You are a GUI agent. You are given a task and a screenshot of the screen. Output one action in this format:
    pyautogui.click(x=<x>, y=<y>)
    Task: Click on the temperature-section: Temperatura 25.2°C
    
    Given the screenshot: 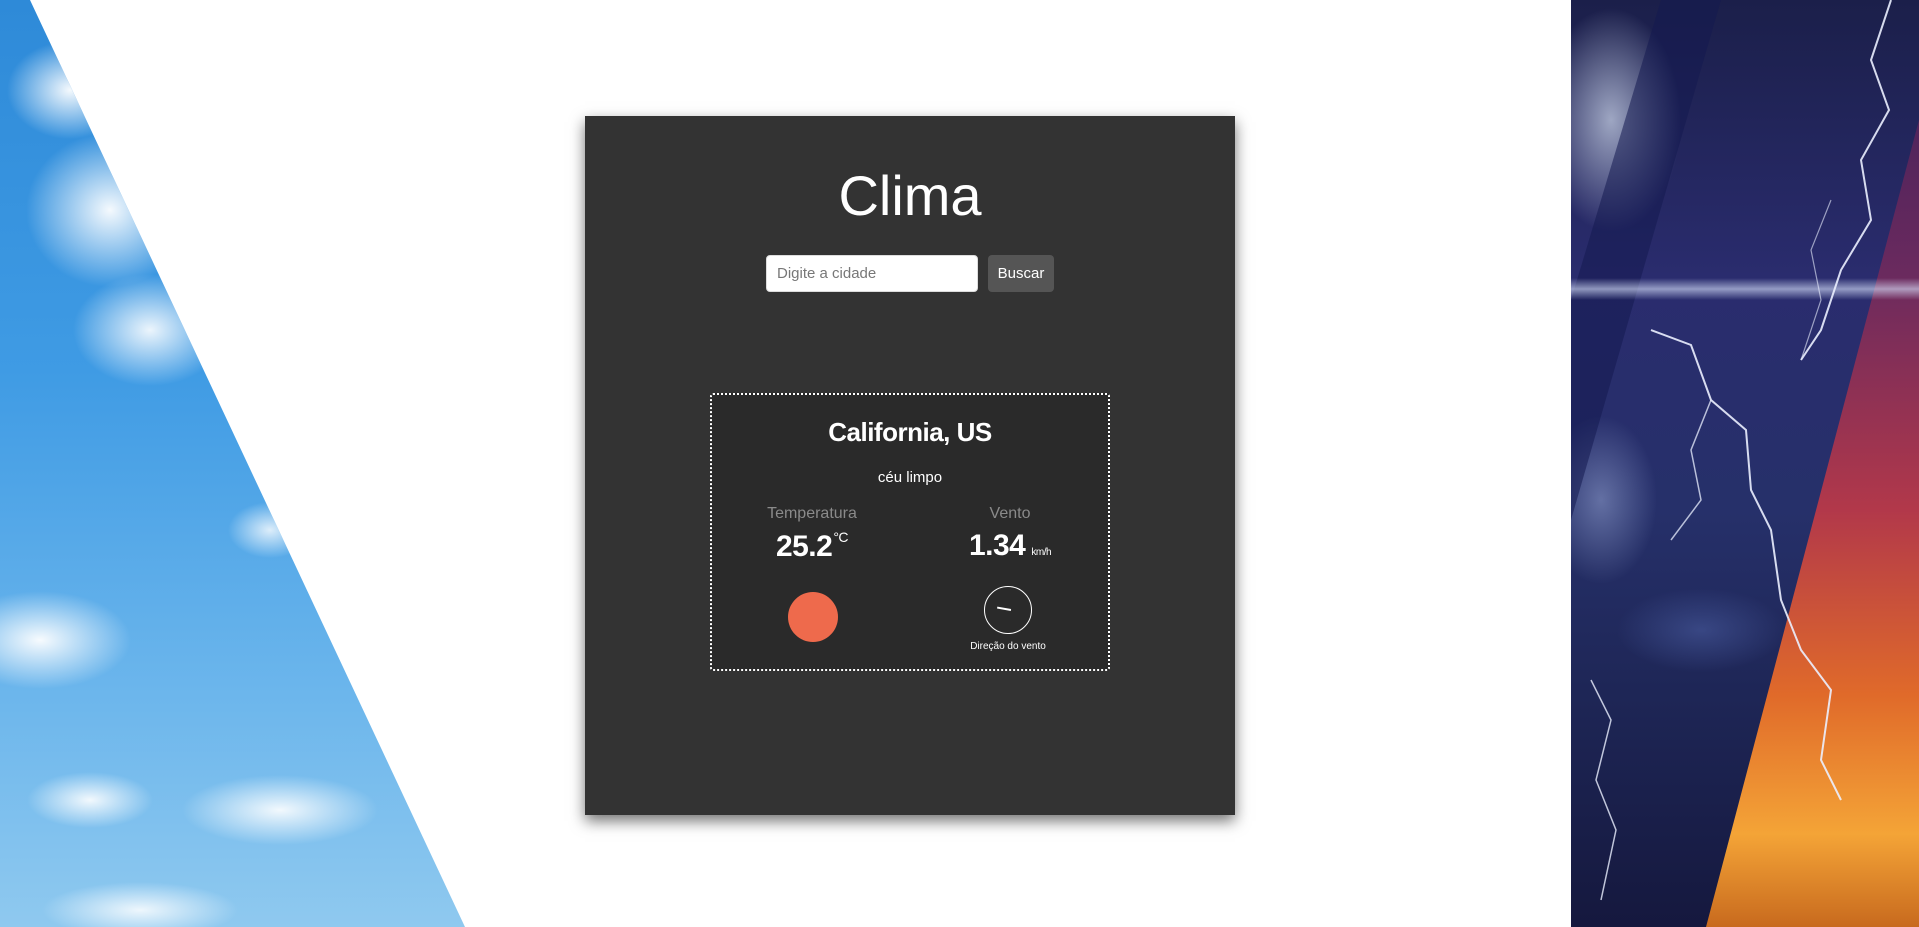 What is the action you would take?
    pyautogui.click(x=812, y=534)
    